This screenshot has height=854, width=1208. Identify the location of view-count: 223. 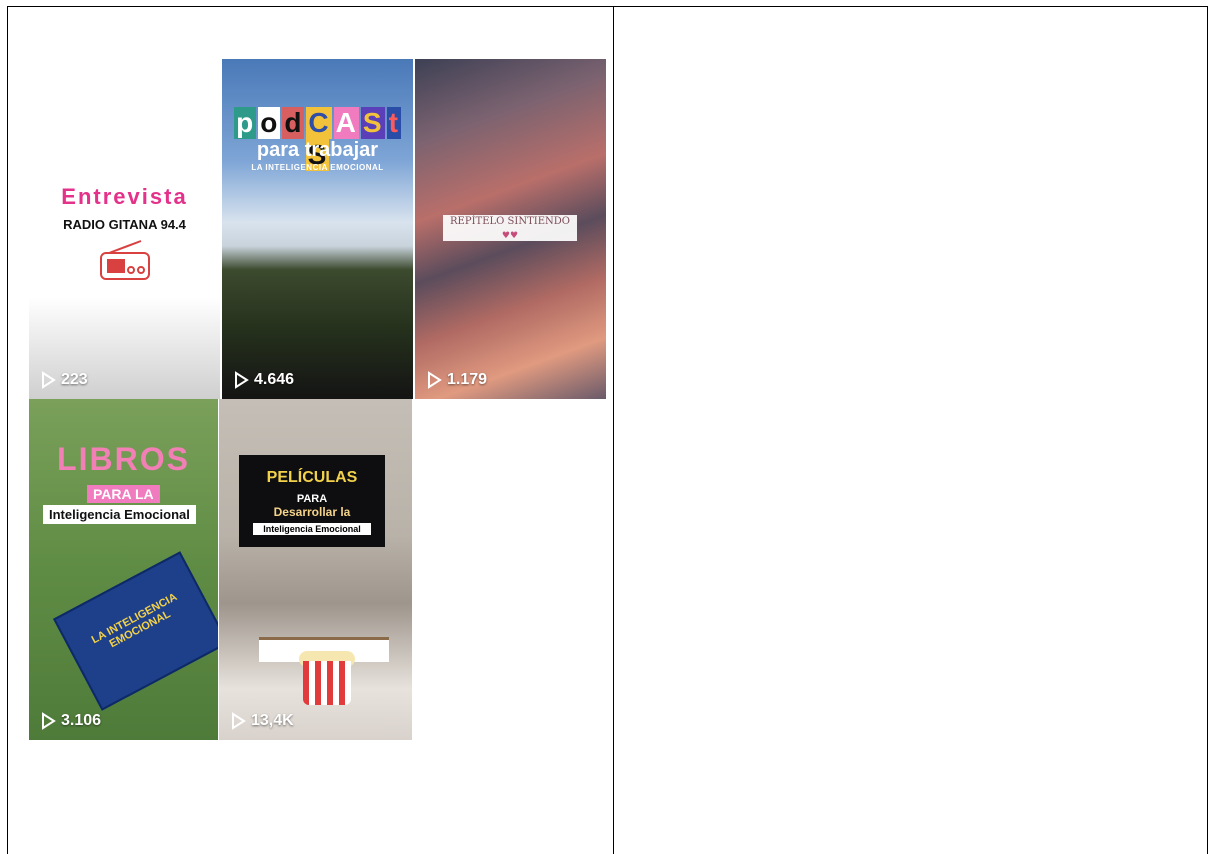
(63, 380).